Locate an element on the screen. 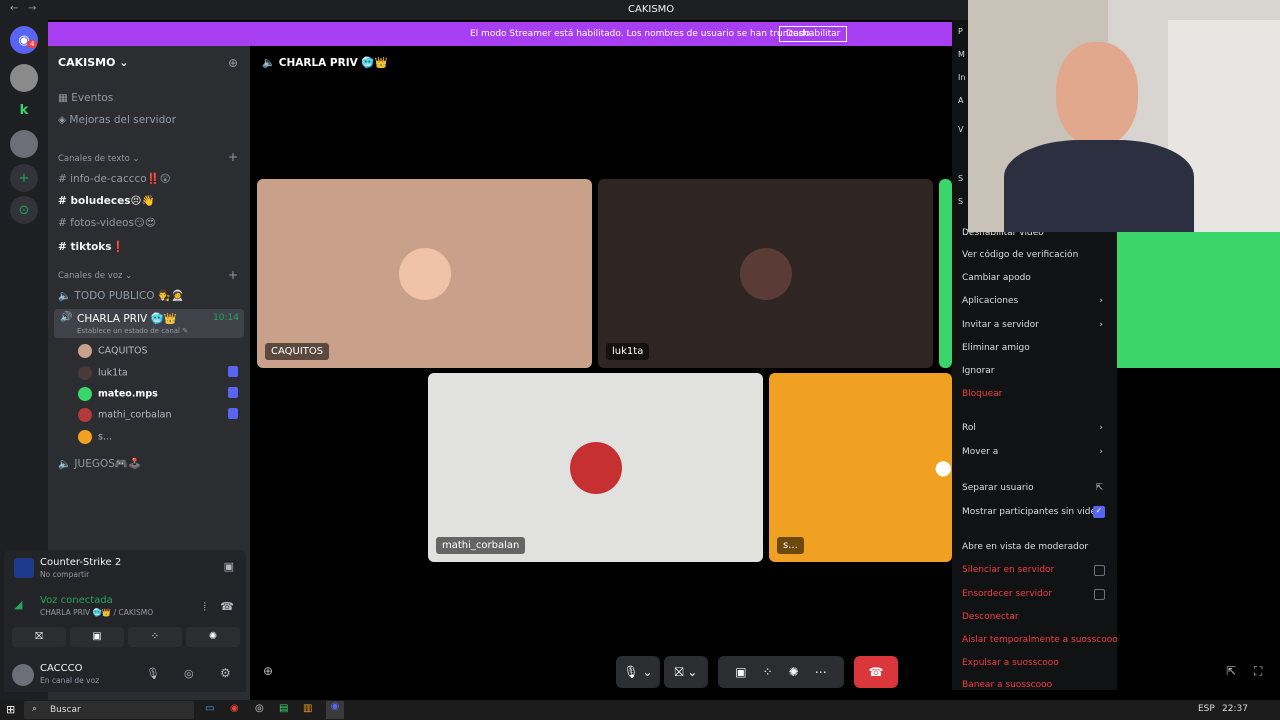 This screenshot has height=720, width=1280. menu-timeout: Aislar temporalmente a suosscooo is located at coordinates (1040, 640).